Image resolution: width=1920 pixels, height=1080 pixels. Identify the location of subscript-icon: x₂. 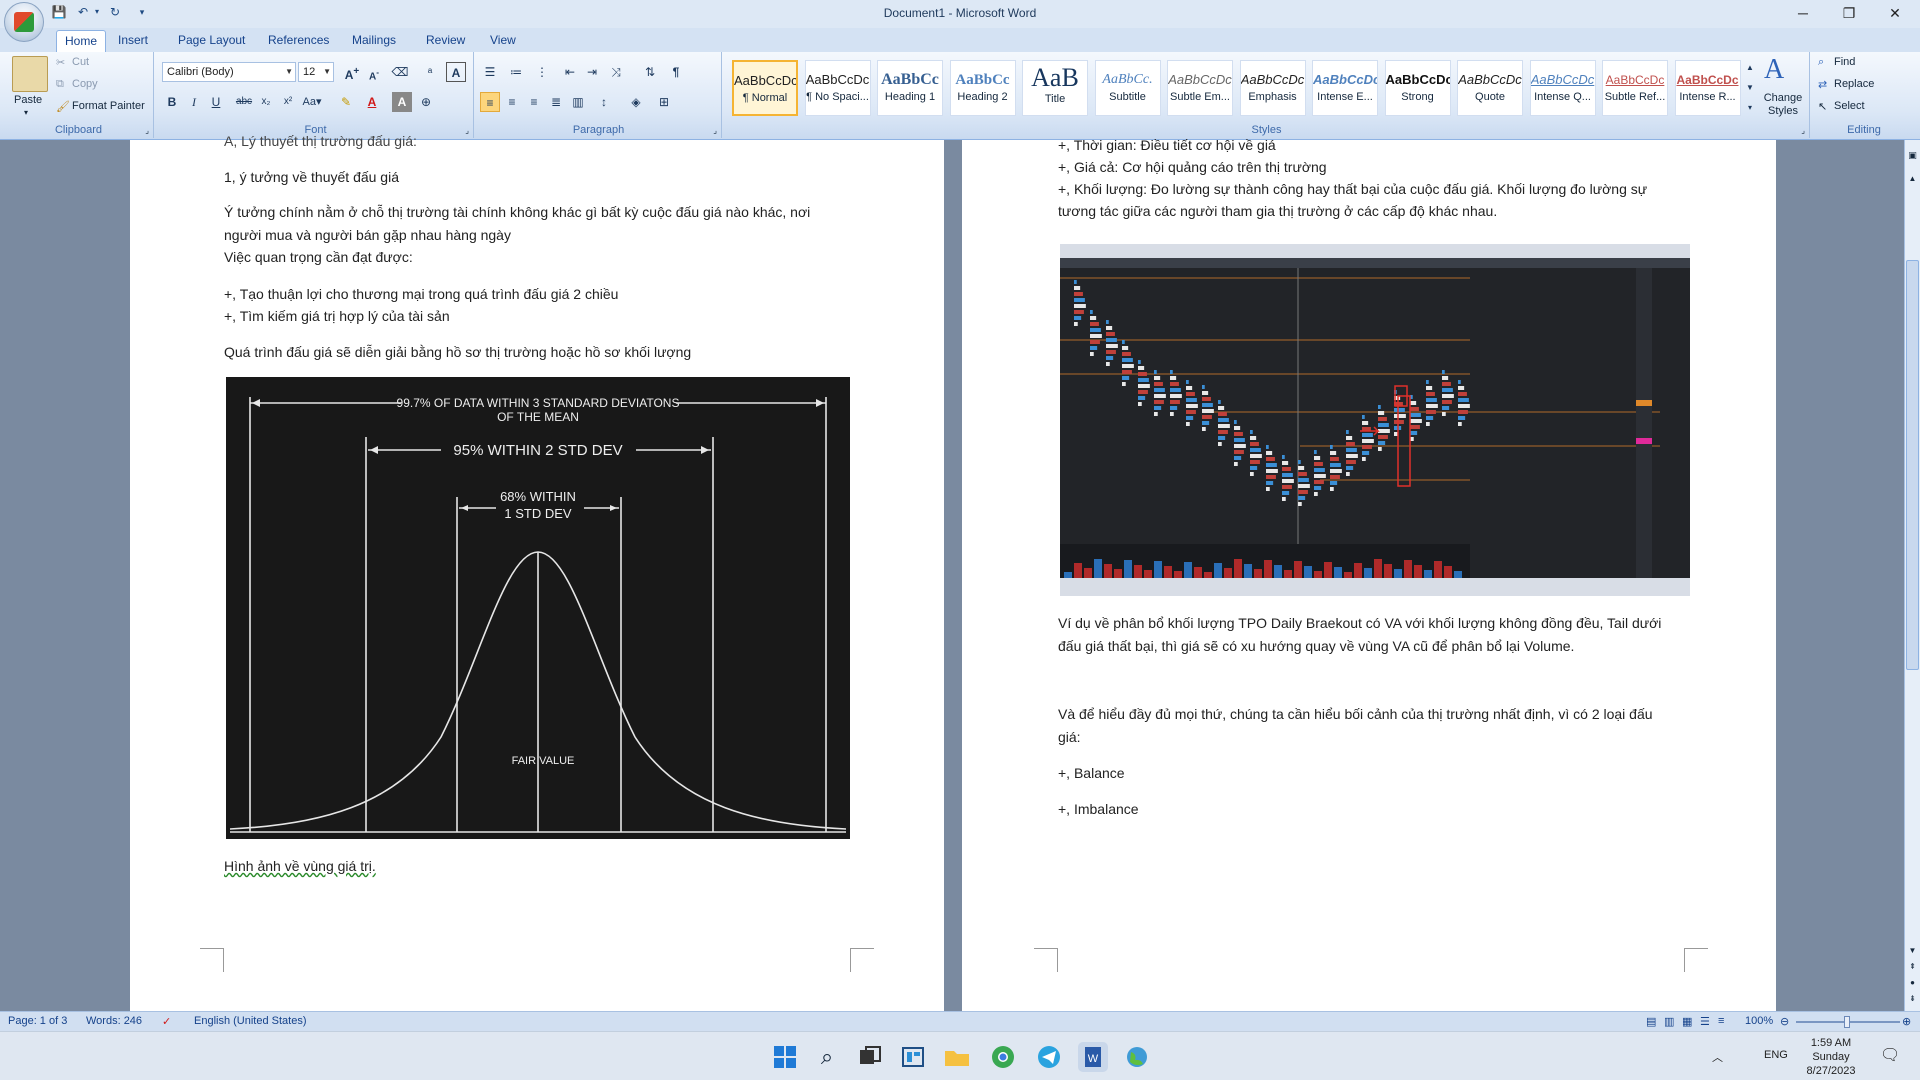
(266, 102).